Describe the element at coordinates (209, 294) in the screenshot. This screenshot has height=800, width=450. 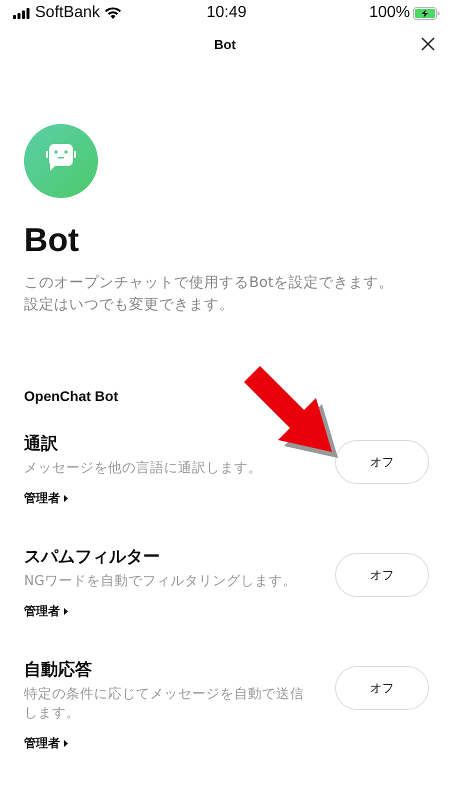
I see `description: このオープンチャットで使用するBotを設定できます。設定はいつでも変更できます。` at that location.